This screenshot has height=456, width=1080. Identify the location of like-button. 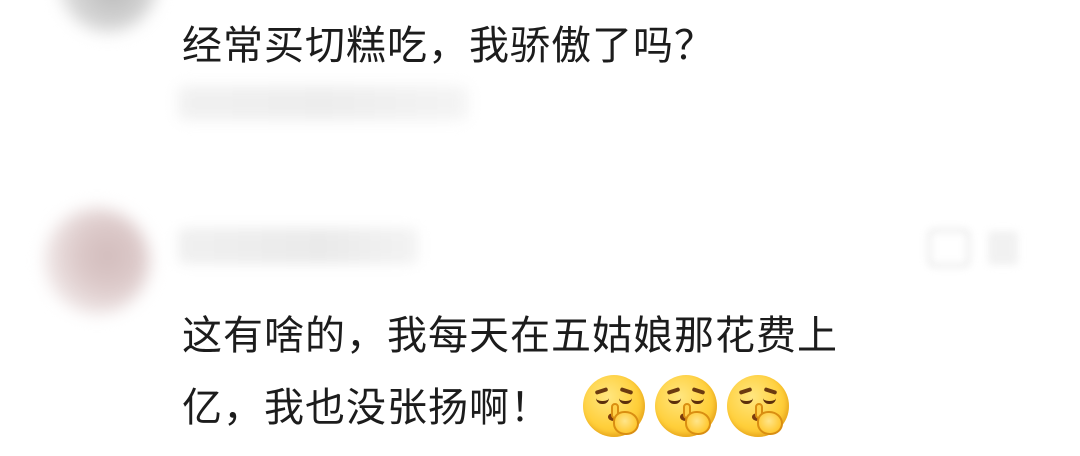
(983, 248).